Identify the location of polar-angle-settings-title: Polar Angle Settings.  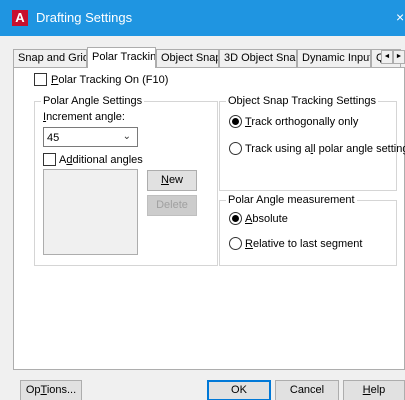
(93, 101).